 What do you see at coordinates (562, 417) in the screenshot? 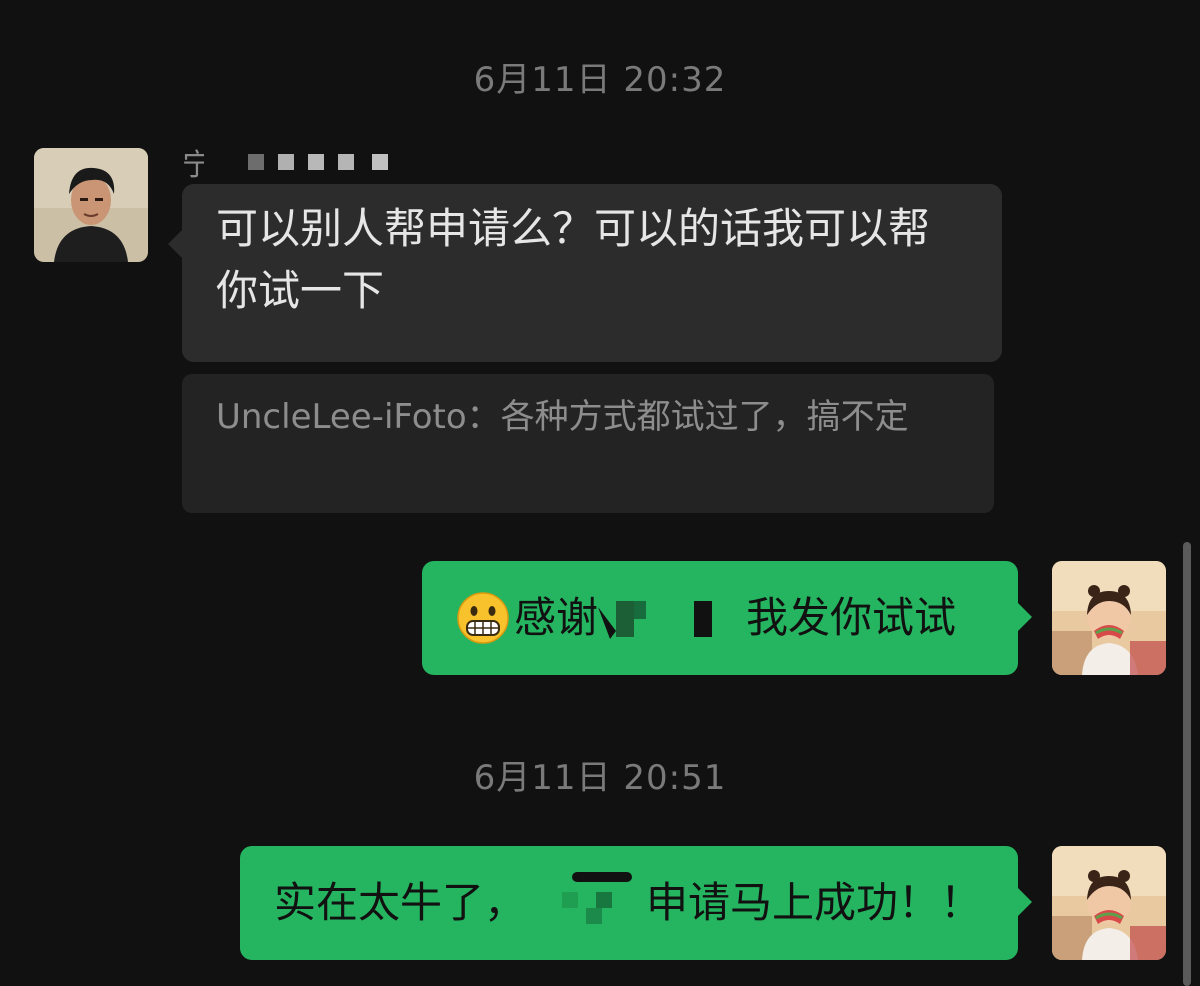
I see `quoted-message-text: UncleLee-iFoto：各种方式都试过了，搞不定` at bounding box center [562, 417].